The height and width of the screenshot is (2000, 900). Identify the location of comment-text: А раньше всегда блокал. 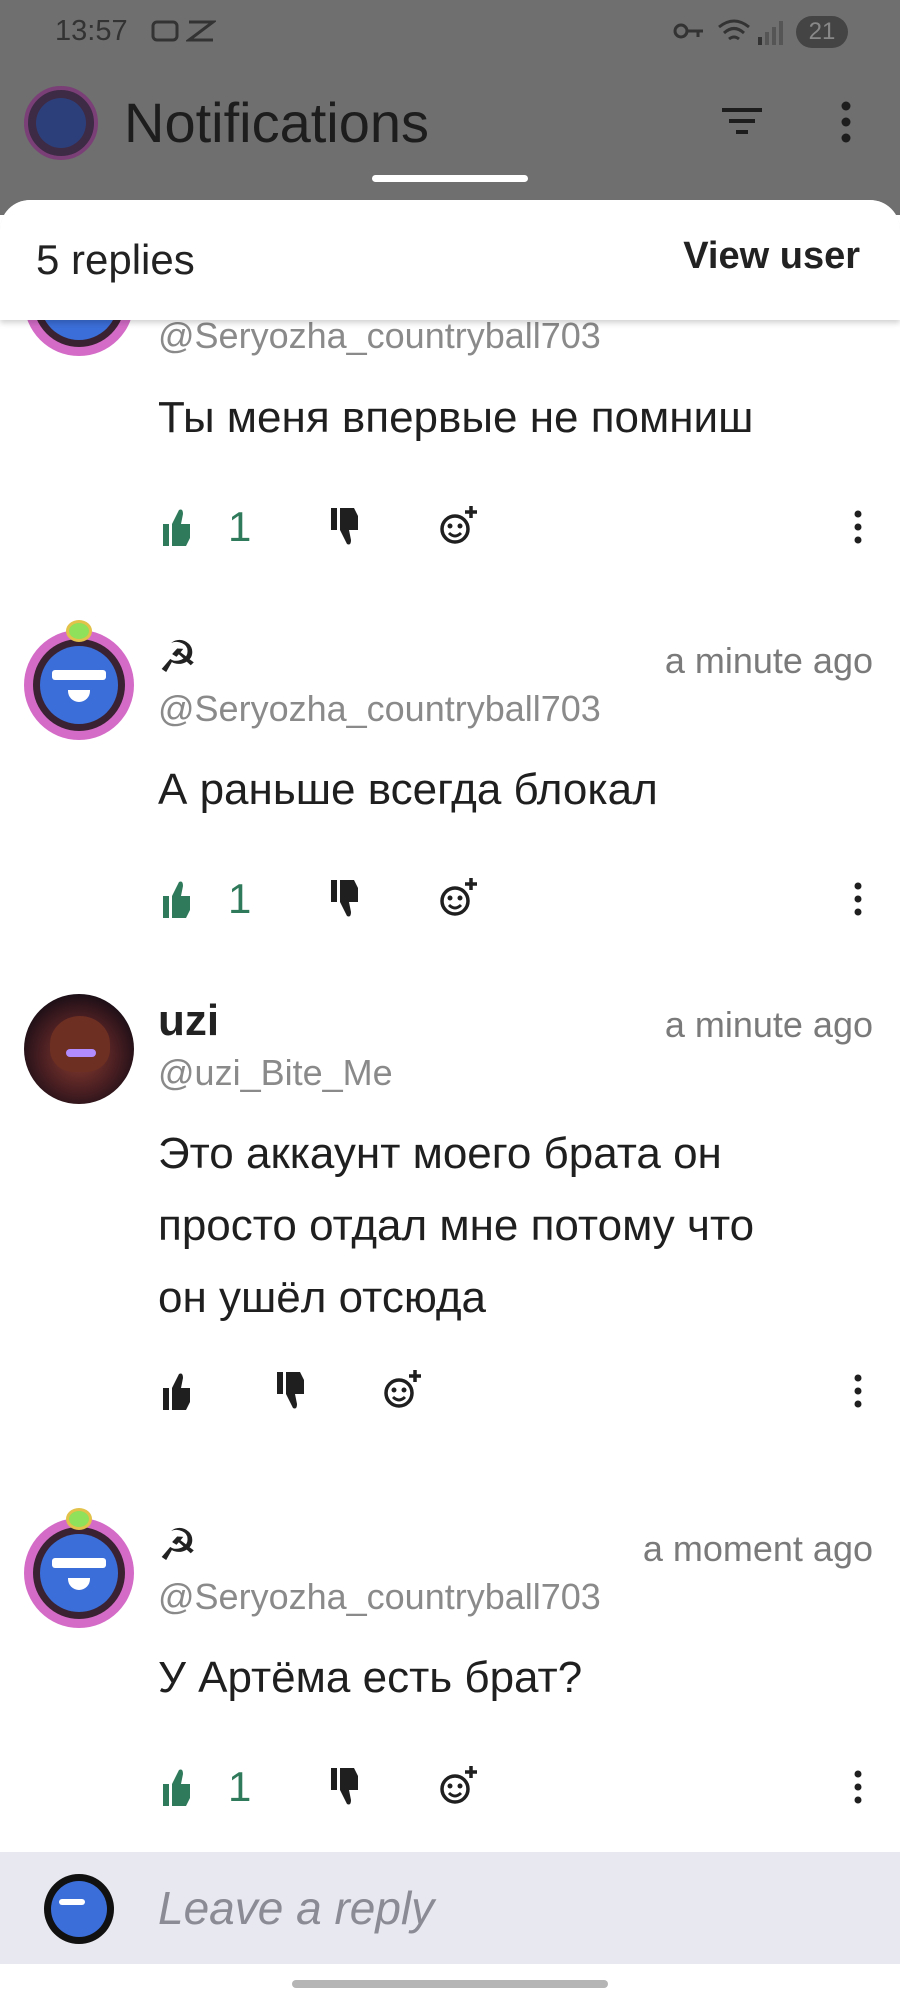
(508, 790).